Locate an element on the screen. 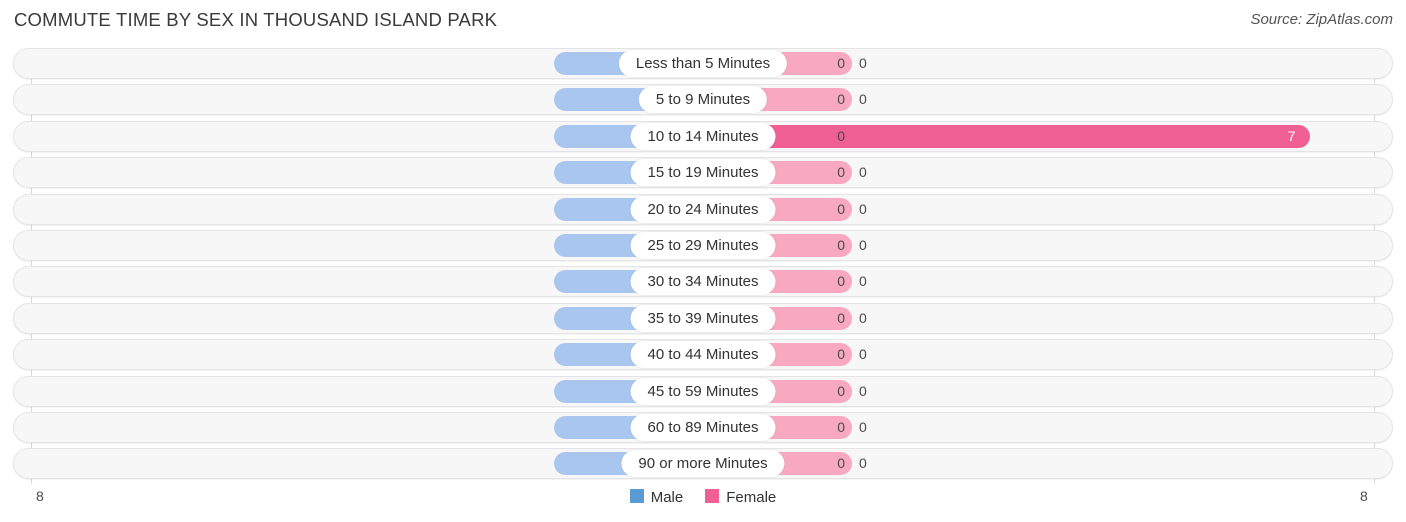 This screenshot has width=1406, height=522. row-bars: 0 0 30 to 34 Minutes is located at coordinates (703, 281).